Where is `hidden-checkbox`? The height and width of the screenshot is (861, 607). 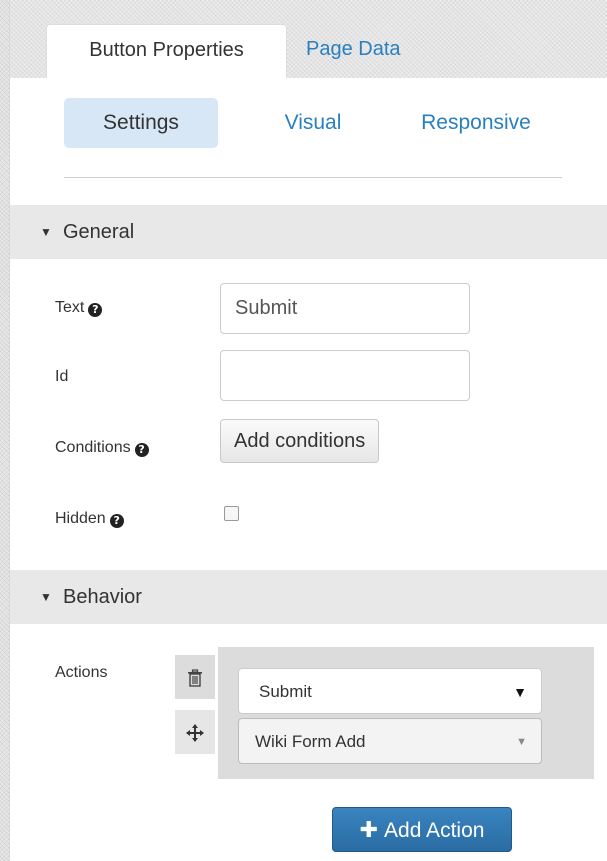 hidden-checkbox is located at coordinates (231, 513).